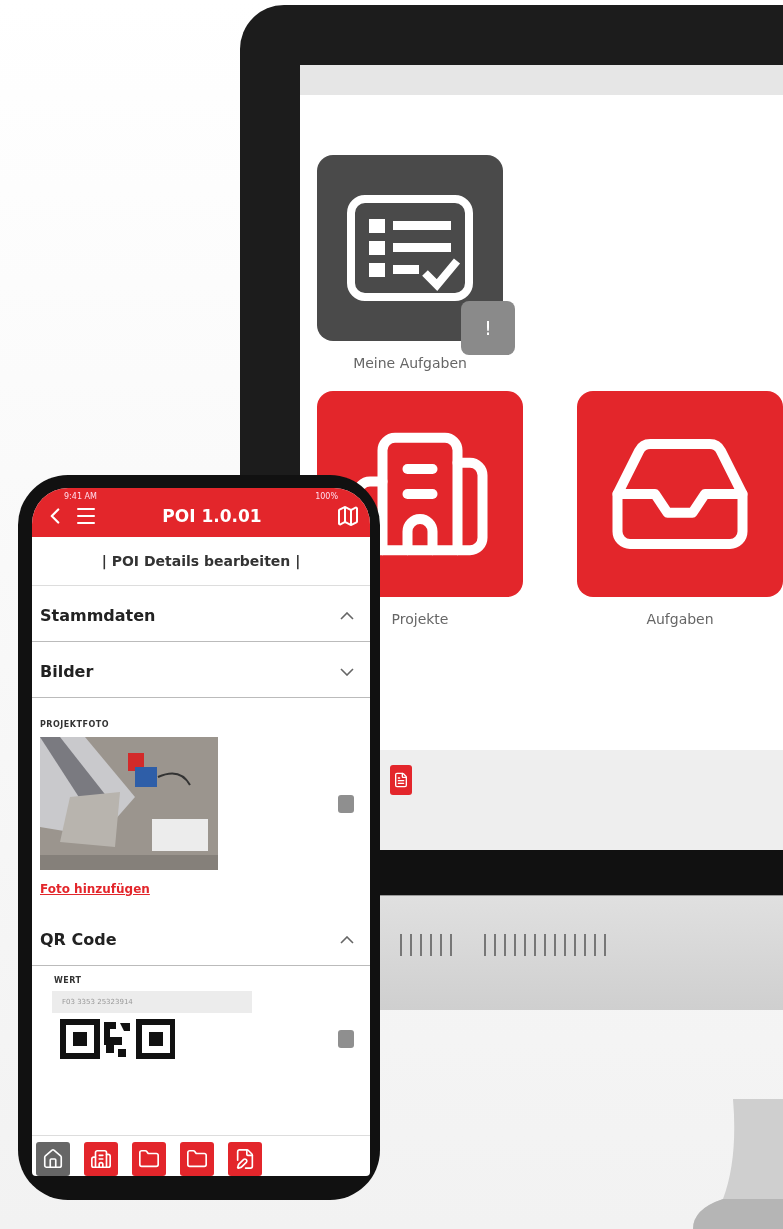 The image size is (783, 1229). Describe the element at coordinates (197, 889) in the screenshot. I see `add-photo-link: Foto hinzufügen` at that location.